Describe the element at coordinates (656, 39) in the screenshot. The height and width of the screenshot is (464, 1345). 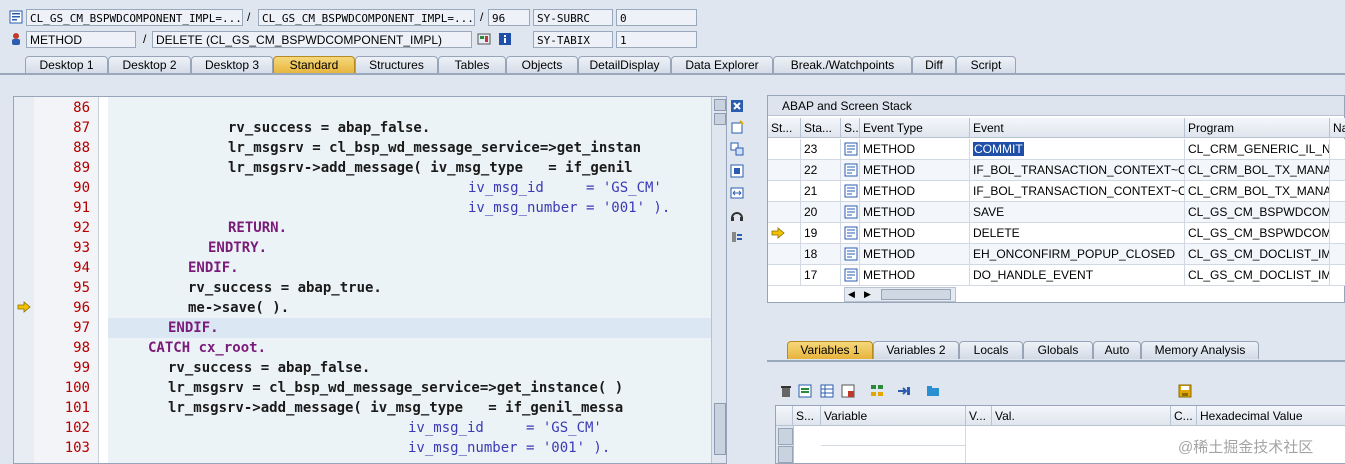
I see `sysvar-value-2: 1` at that location.